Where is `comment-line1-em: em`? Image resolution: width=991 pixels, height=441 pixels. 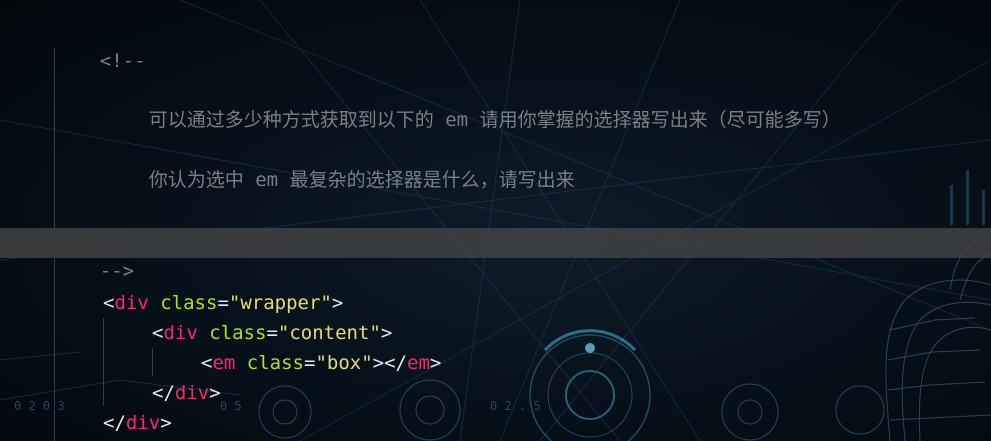 comment-line1-em: em is located at coordinates (457, 120).